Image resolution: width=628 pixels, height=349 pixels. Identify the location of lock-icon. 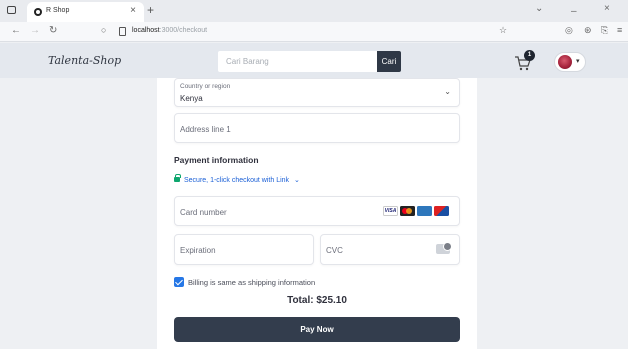
(177, 178).